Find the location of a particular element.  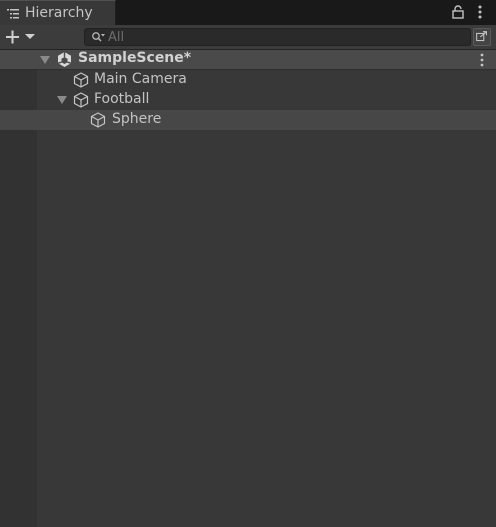

search-input is located at coordinates (278, 37).